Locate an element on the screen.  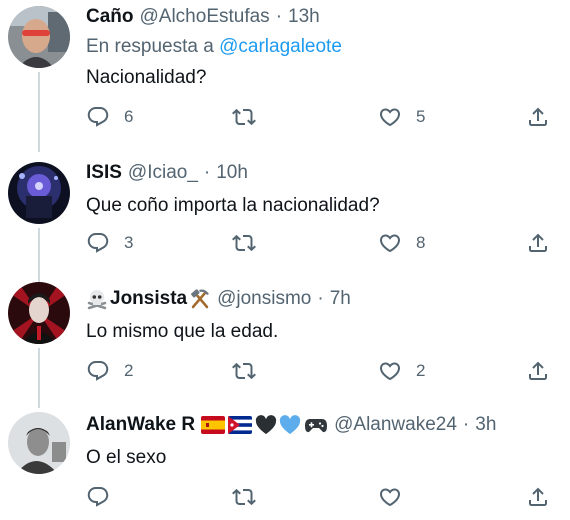
cuba-flag-icon is located at coordinates (240, 425).